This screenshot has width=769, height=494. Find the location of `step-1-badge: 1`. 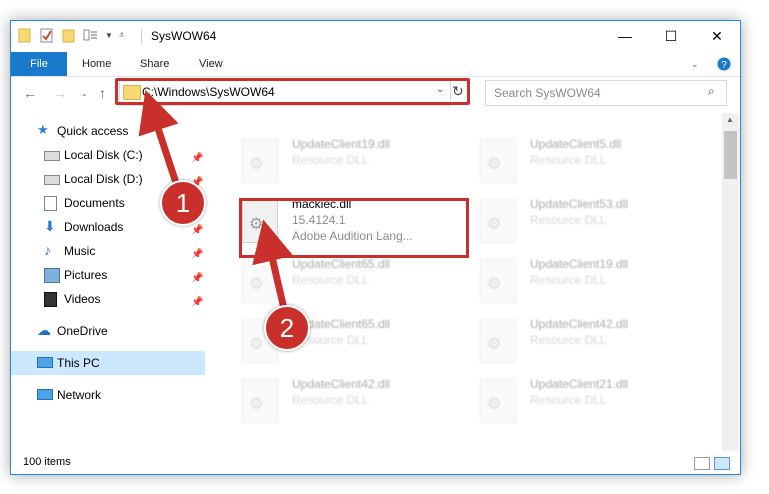

step-1-badge: 1 is located at coordinates (183, 203).